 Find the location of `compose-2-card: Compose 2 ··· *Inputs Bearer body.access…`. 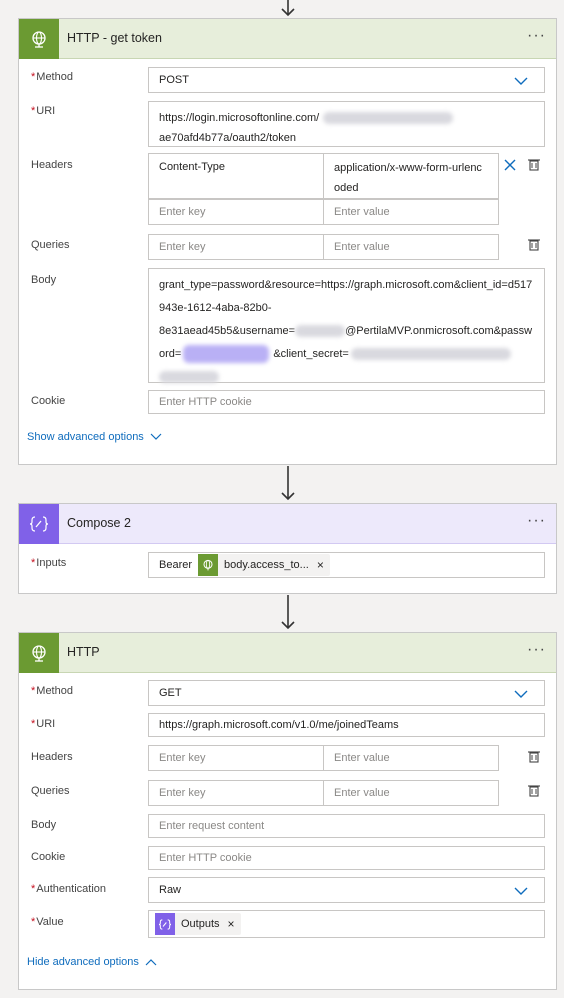

compose-2-card: Compose 2 ··· *Inputs Bearer body.access… is located at coordinates (287, 548).